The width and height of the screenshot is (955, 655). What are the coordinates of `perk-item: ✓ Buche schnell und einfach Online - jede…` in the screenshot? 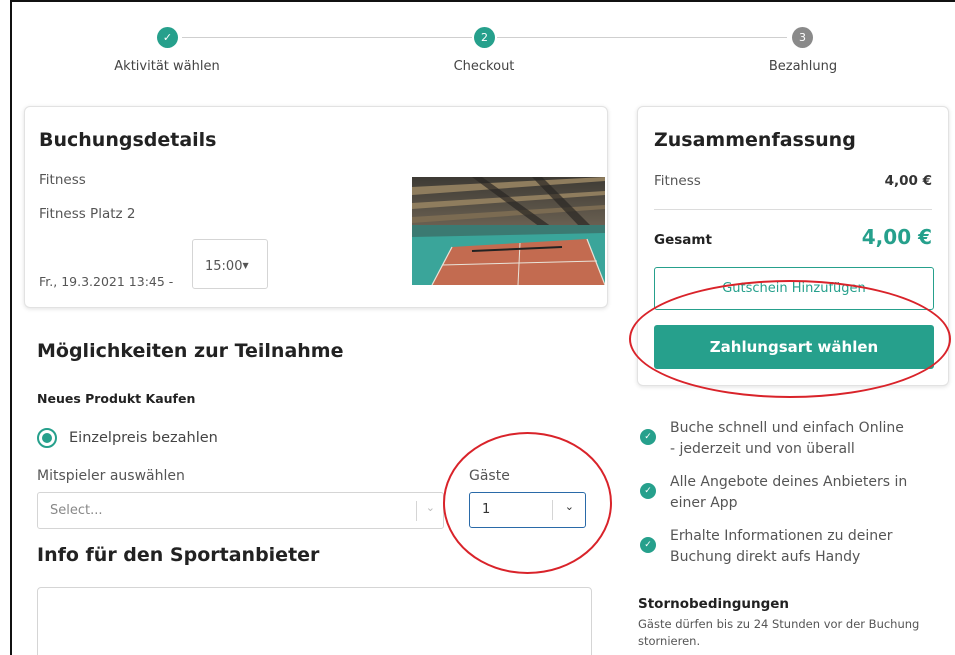 It's located at (772, 439).